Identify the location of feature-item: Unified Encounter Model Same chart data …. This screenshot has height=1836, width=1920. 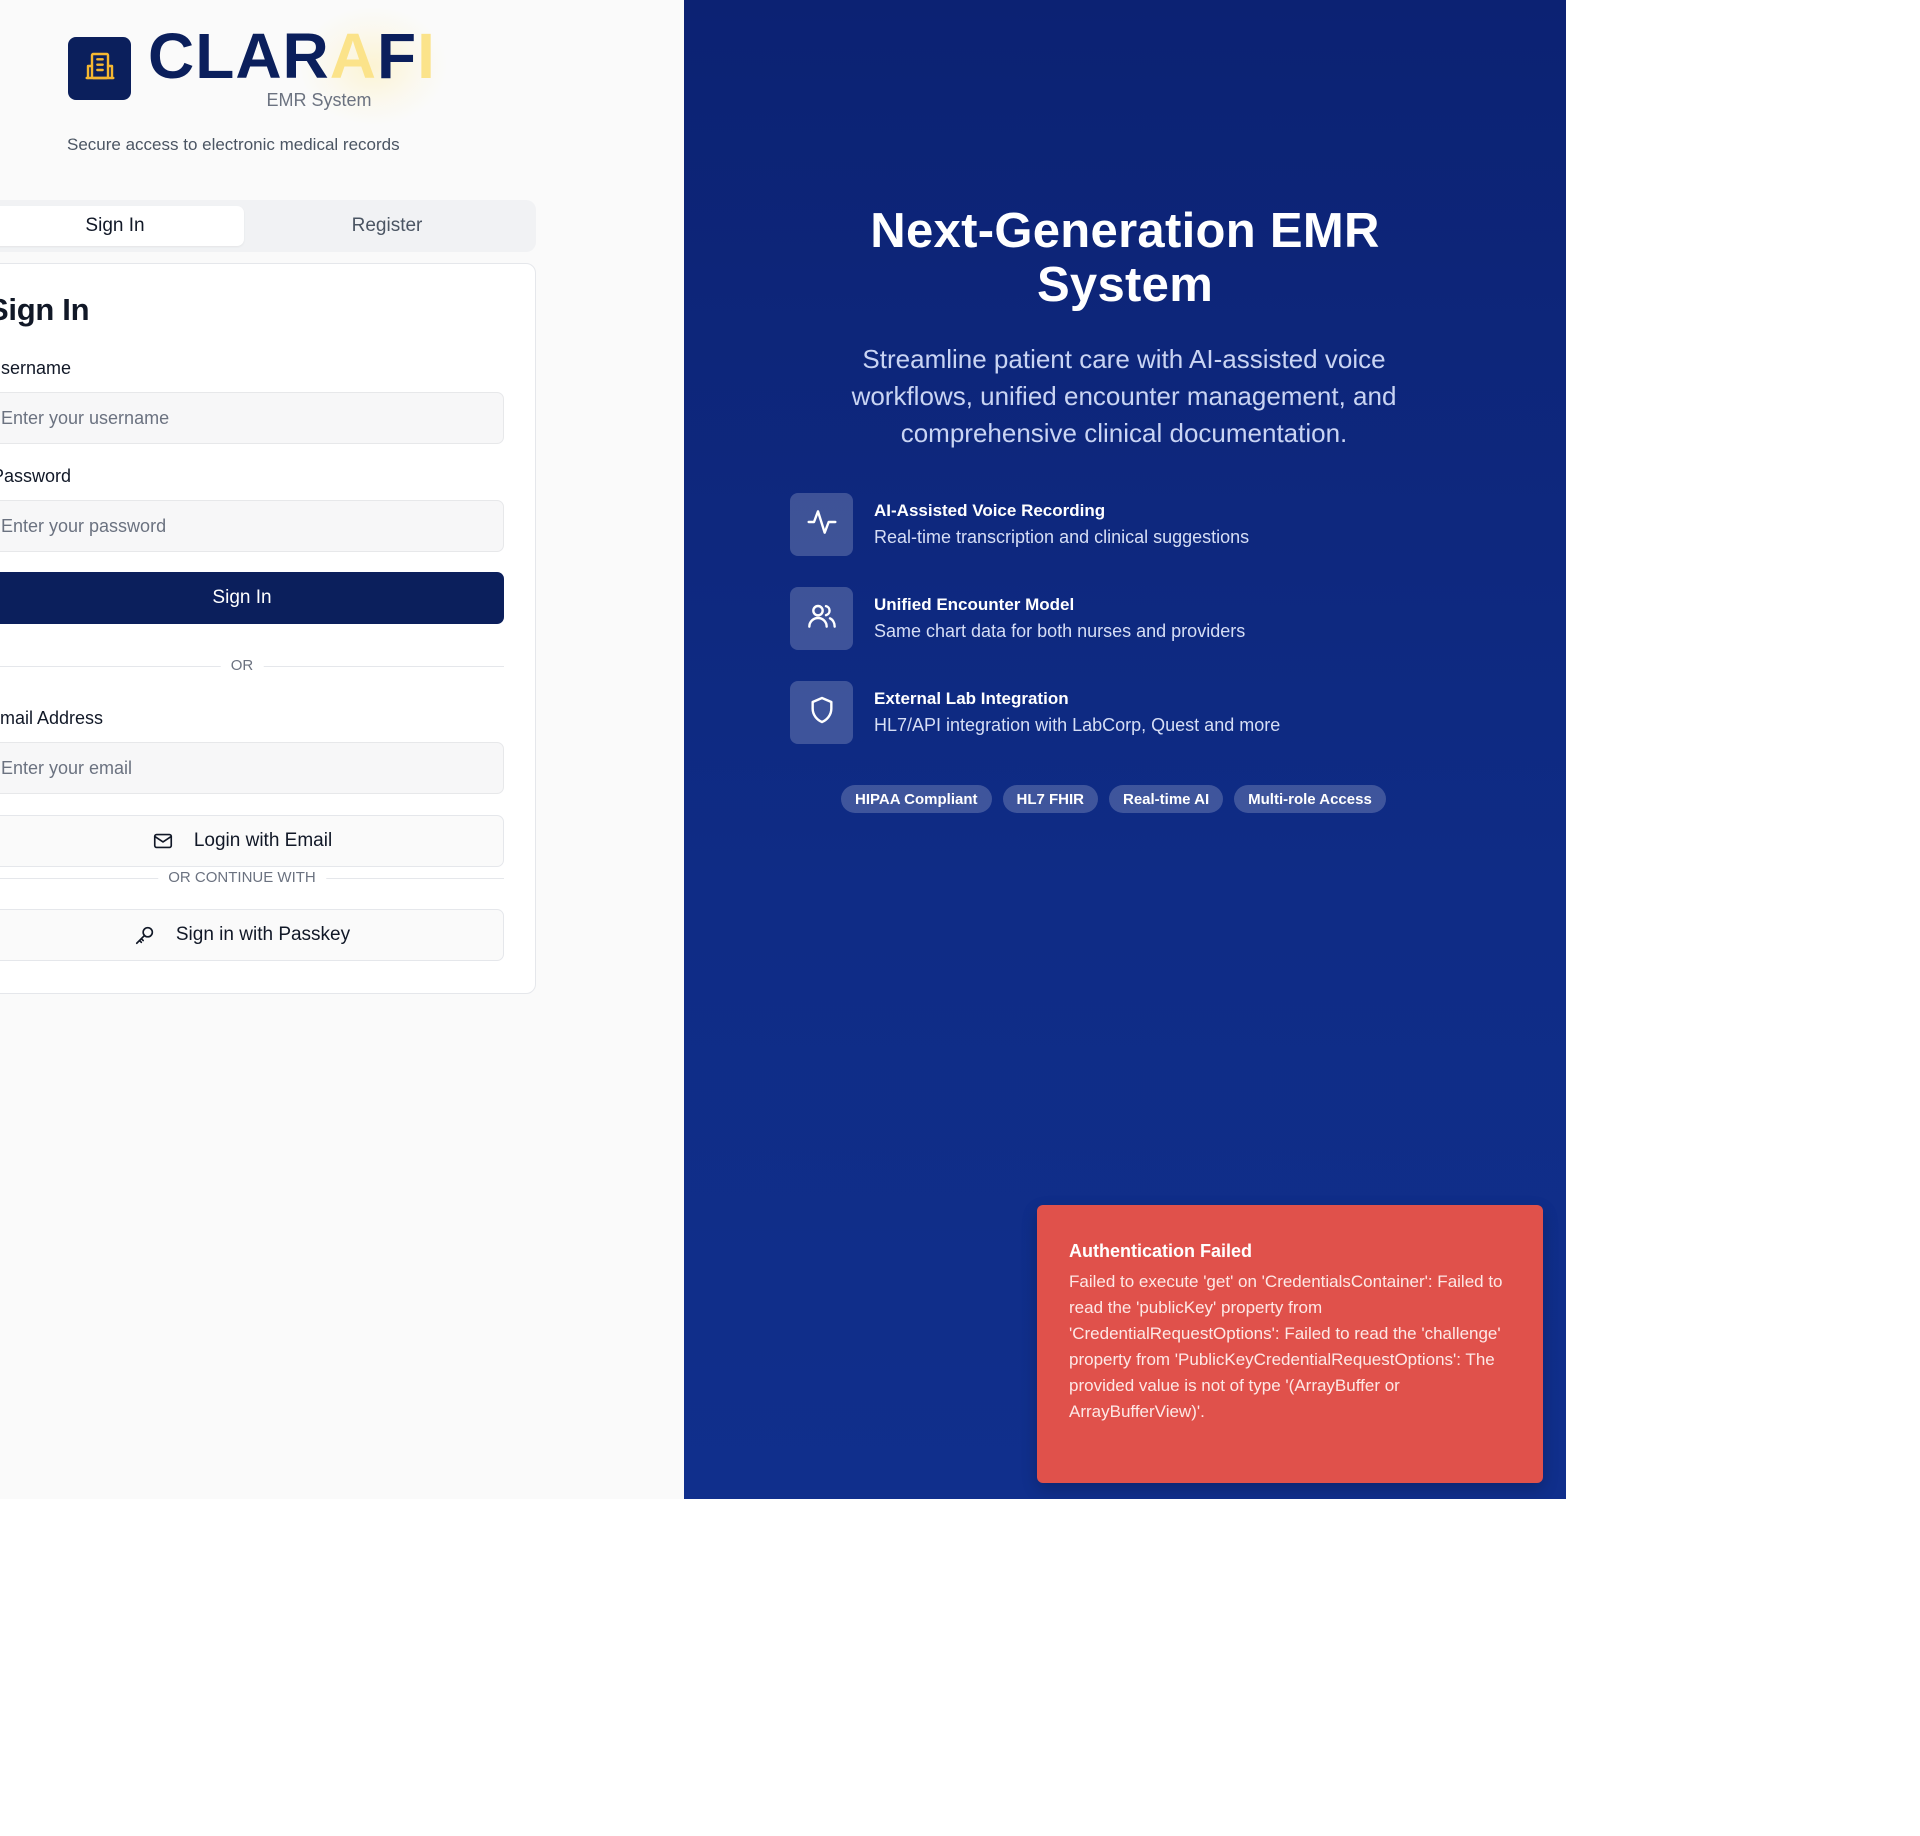
(1017, 618).